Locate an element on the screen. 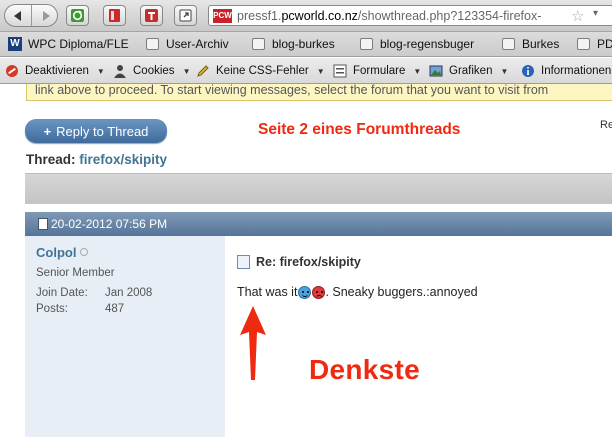  reload-button is located at coordinates (77, 15).